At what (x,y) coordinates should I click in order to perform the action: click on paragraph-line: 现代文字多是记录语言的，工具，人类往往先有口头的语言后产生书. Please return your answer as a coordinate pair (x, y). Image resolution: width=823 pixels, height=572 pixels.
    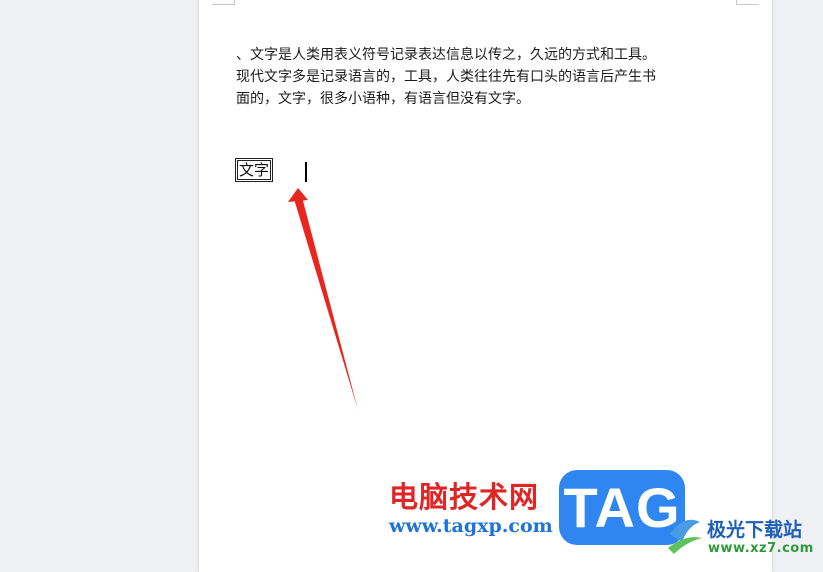
    Looking at the image, I should click on (446, 77).